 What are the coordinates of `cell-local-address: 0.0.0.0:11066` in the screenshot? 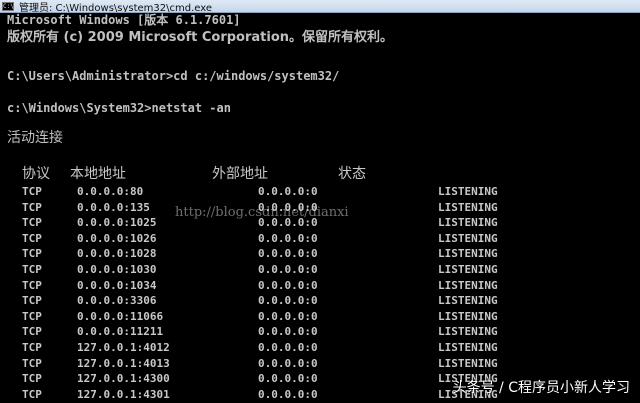 It's located at (120, 316).